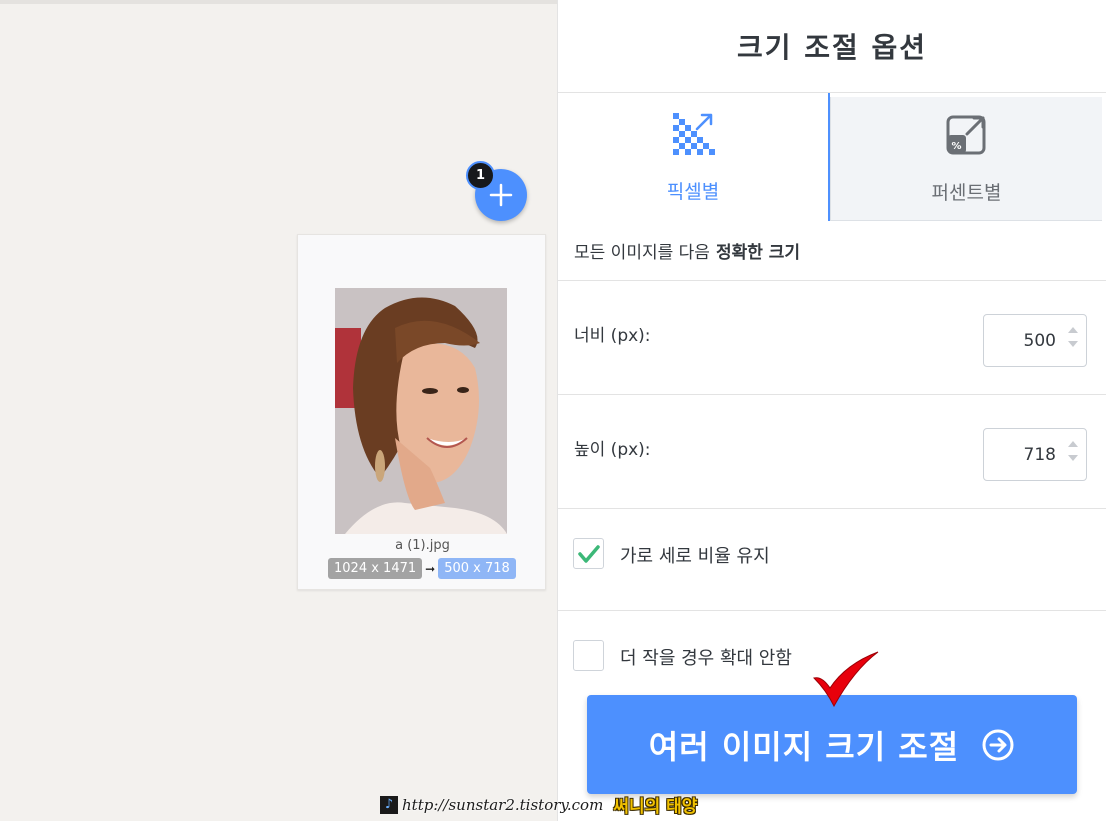 The image size is (1106, 821). Describe the element at coordinates (832, 452) in the screenshot. I see `height-row: 높이 (px): 718` at that location.